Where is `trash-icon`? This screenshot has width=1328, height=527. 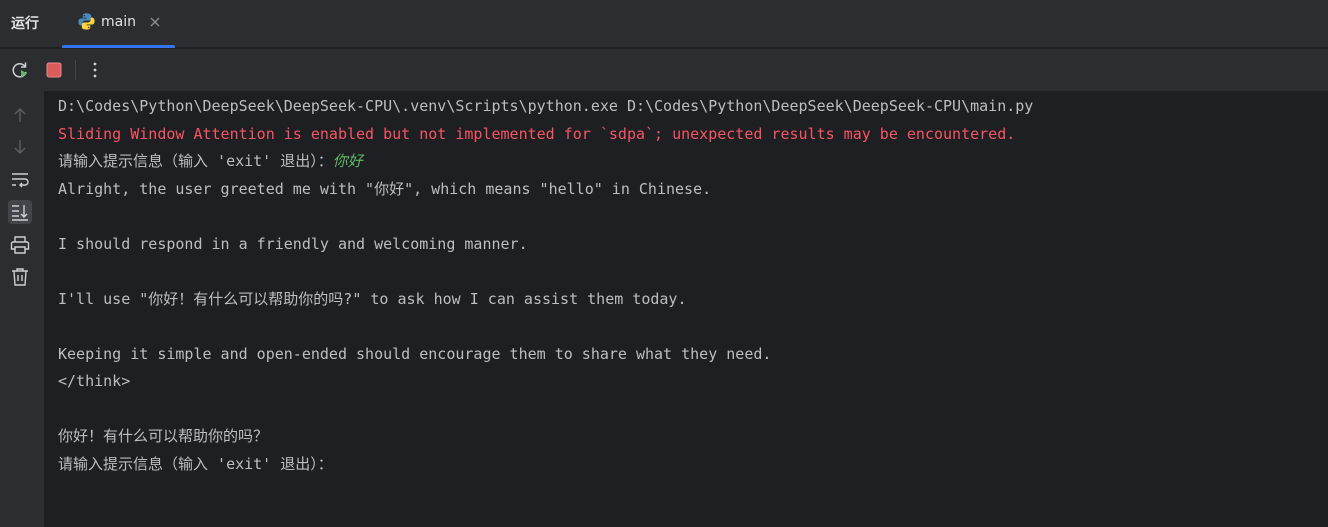 trash-icon is located at coordinates (20, 277).